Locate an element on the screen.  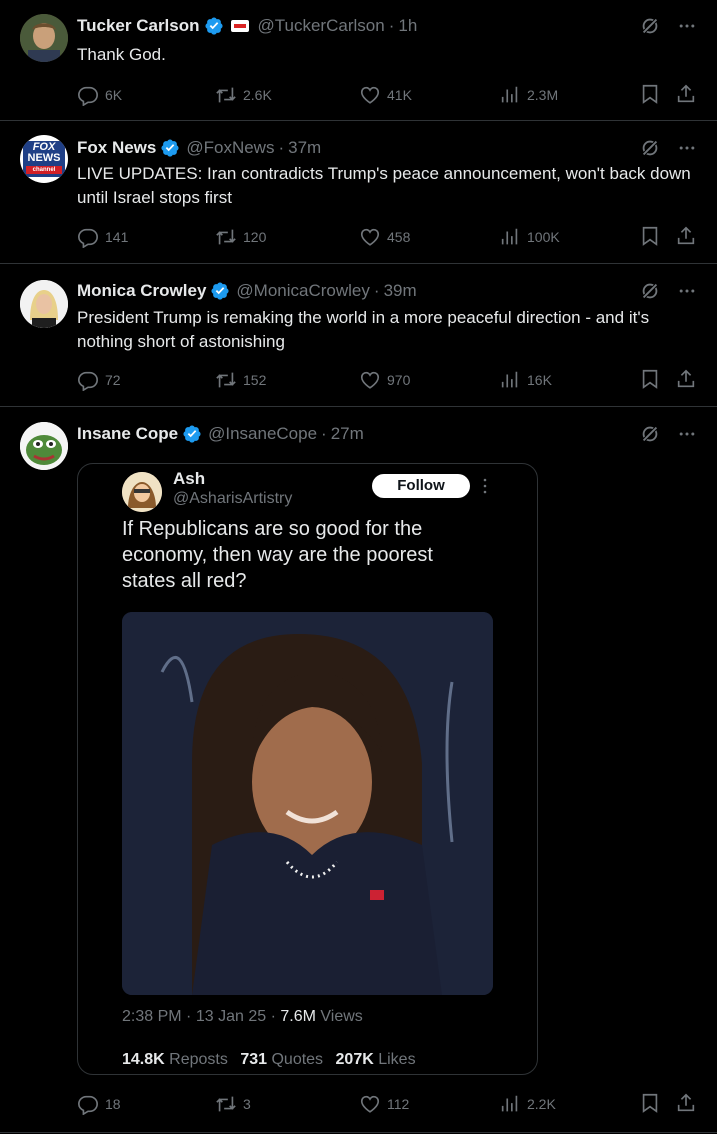
logo-text-news: NEWS is located at coordinates (44, 158).